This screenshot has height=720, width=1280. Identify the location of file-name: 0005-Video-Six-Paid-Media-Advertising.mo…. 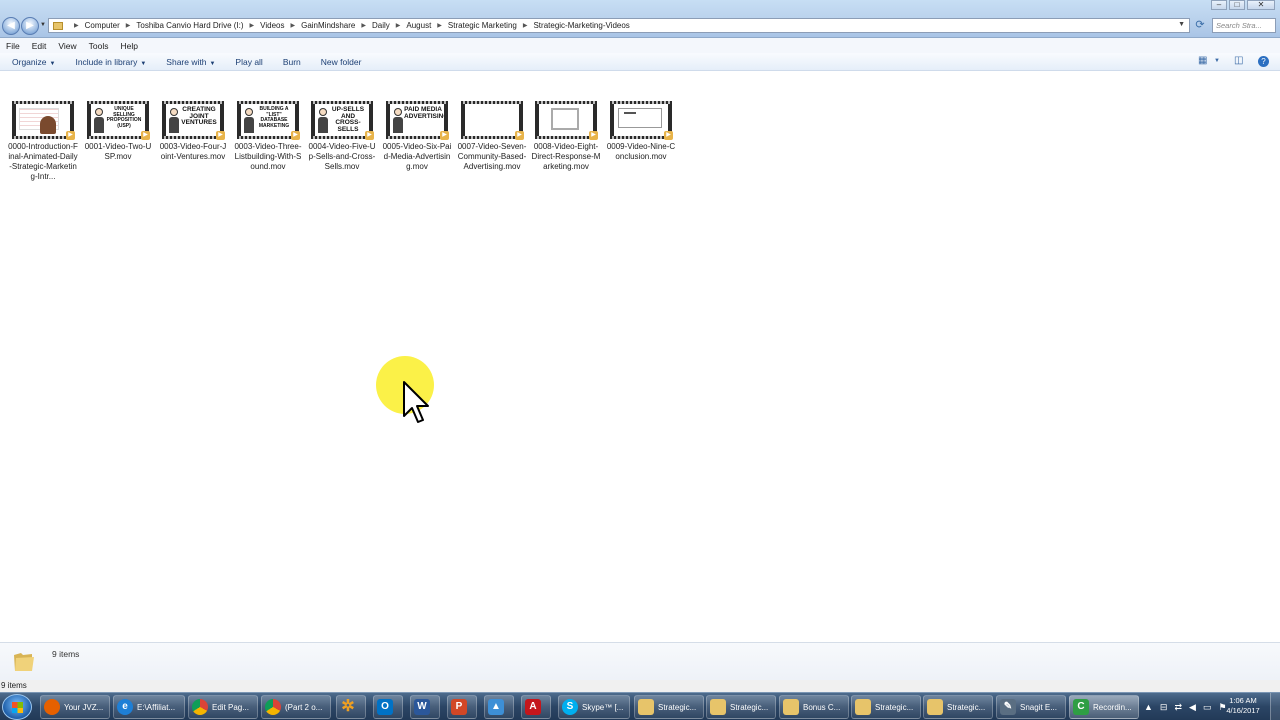
(417, 156).